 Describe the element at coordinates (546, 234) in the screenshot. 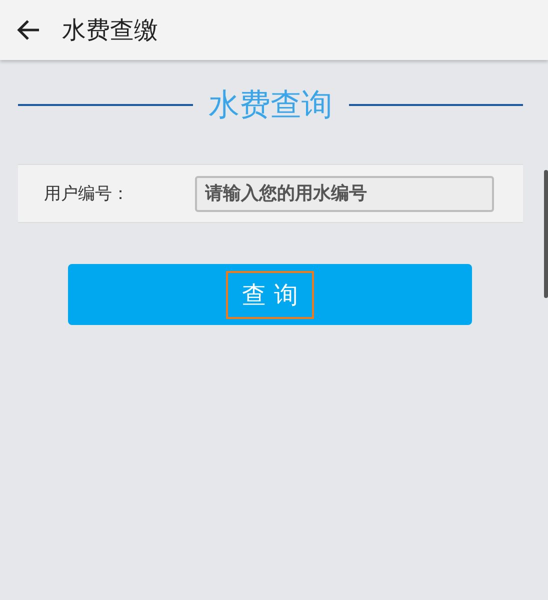

I see `scroll-bar` at that location.